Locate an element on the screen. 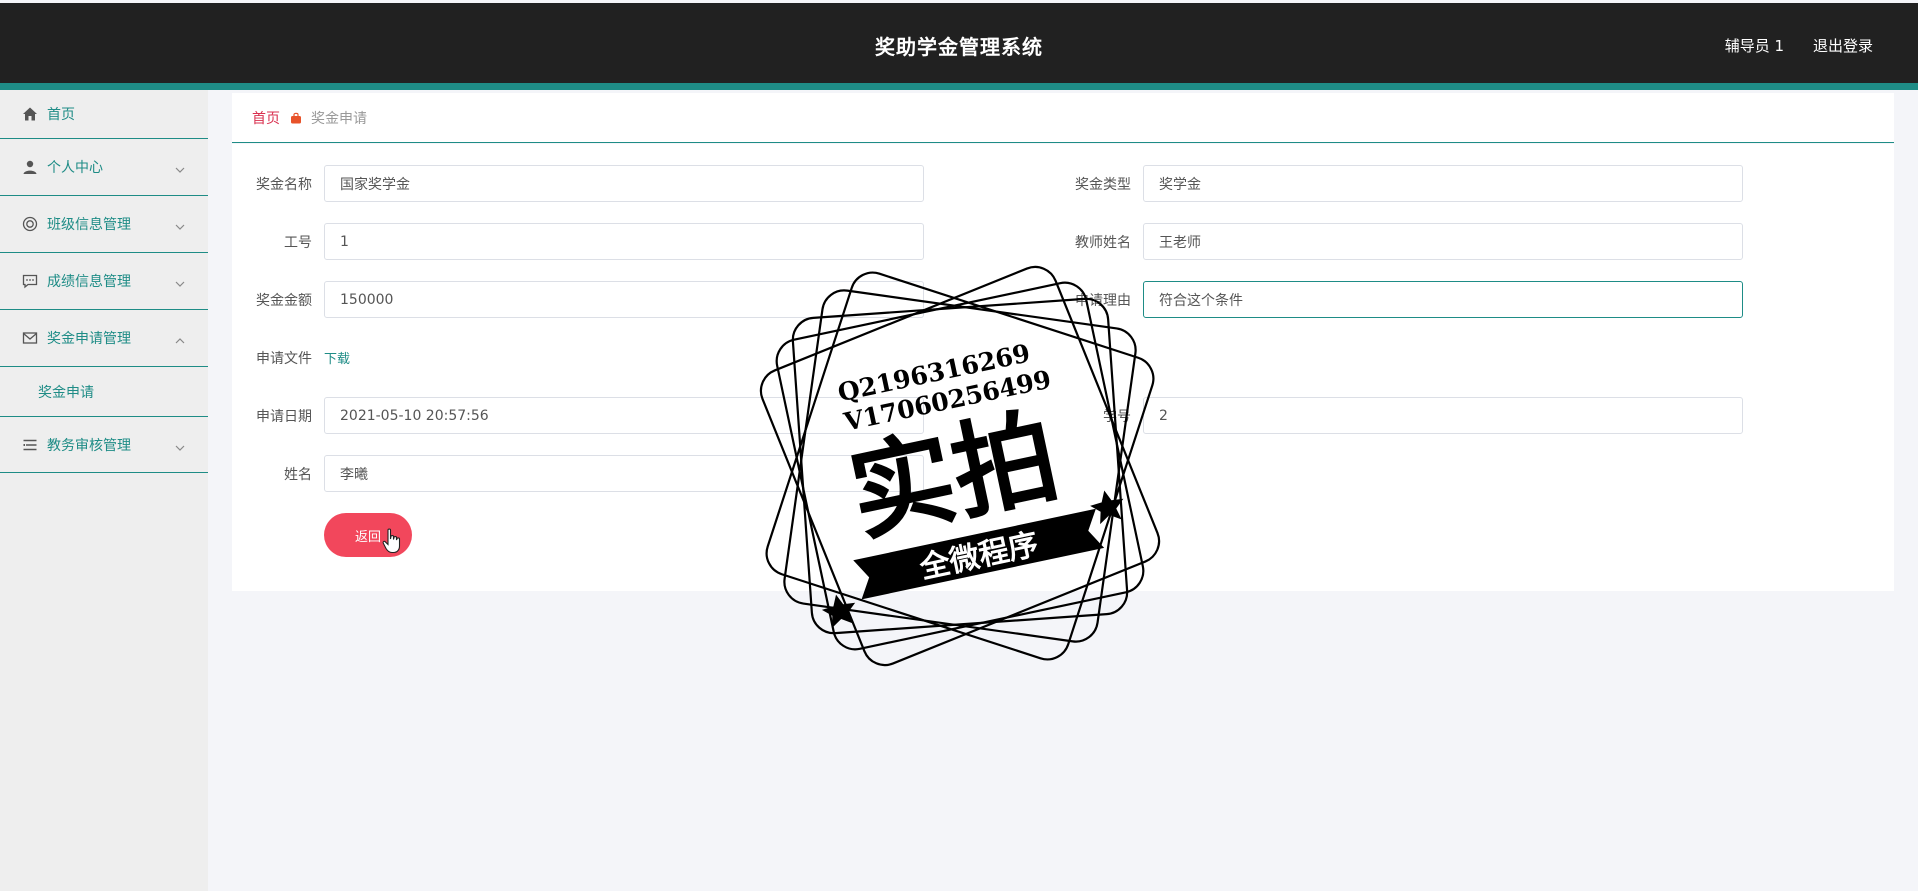  field-award-name: 奖金名称 is located at coordinates (584, 183).